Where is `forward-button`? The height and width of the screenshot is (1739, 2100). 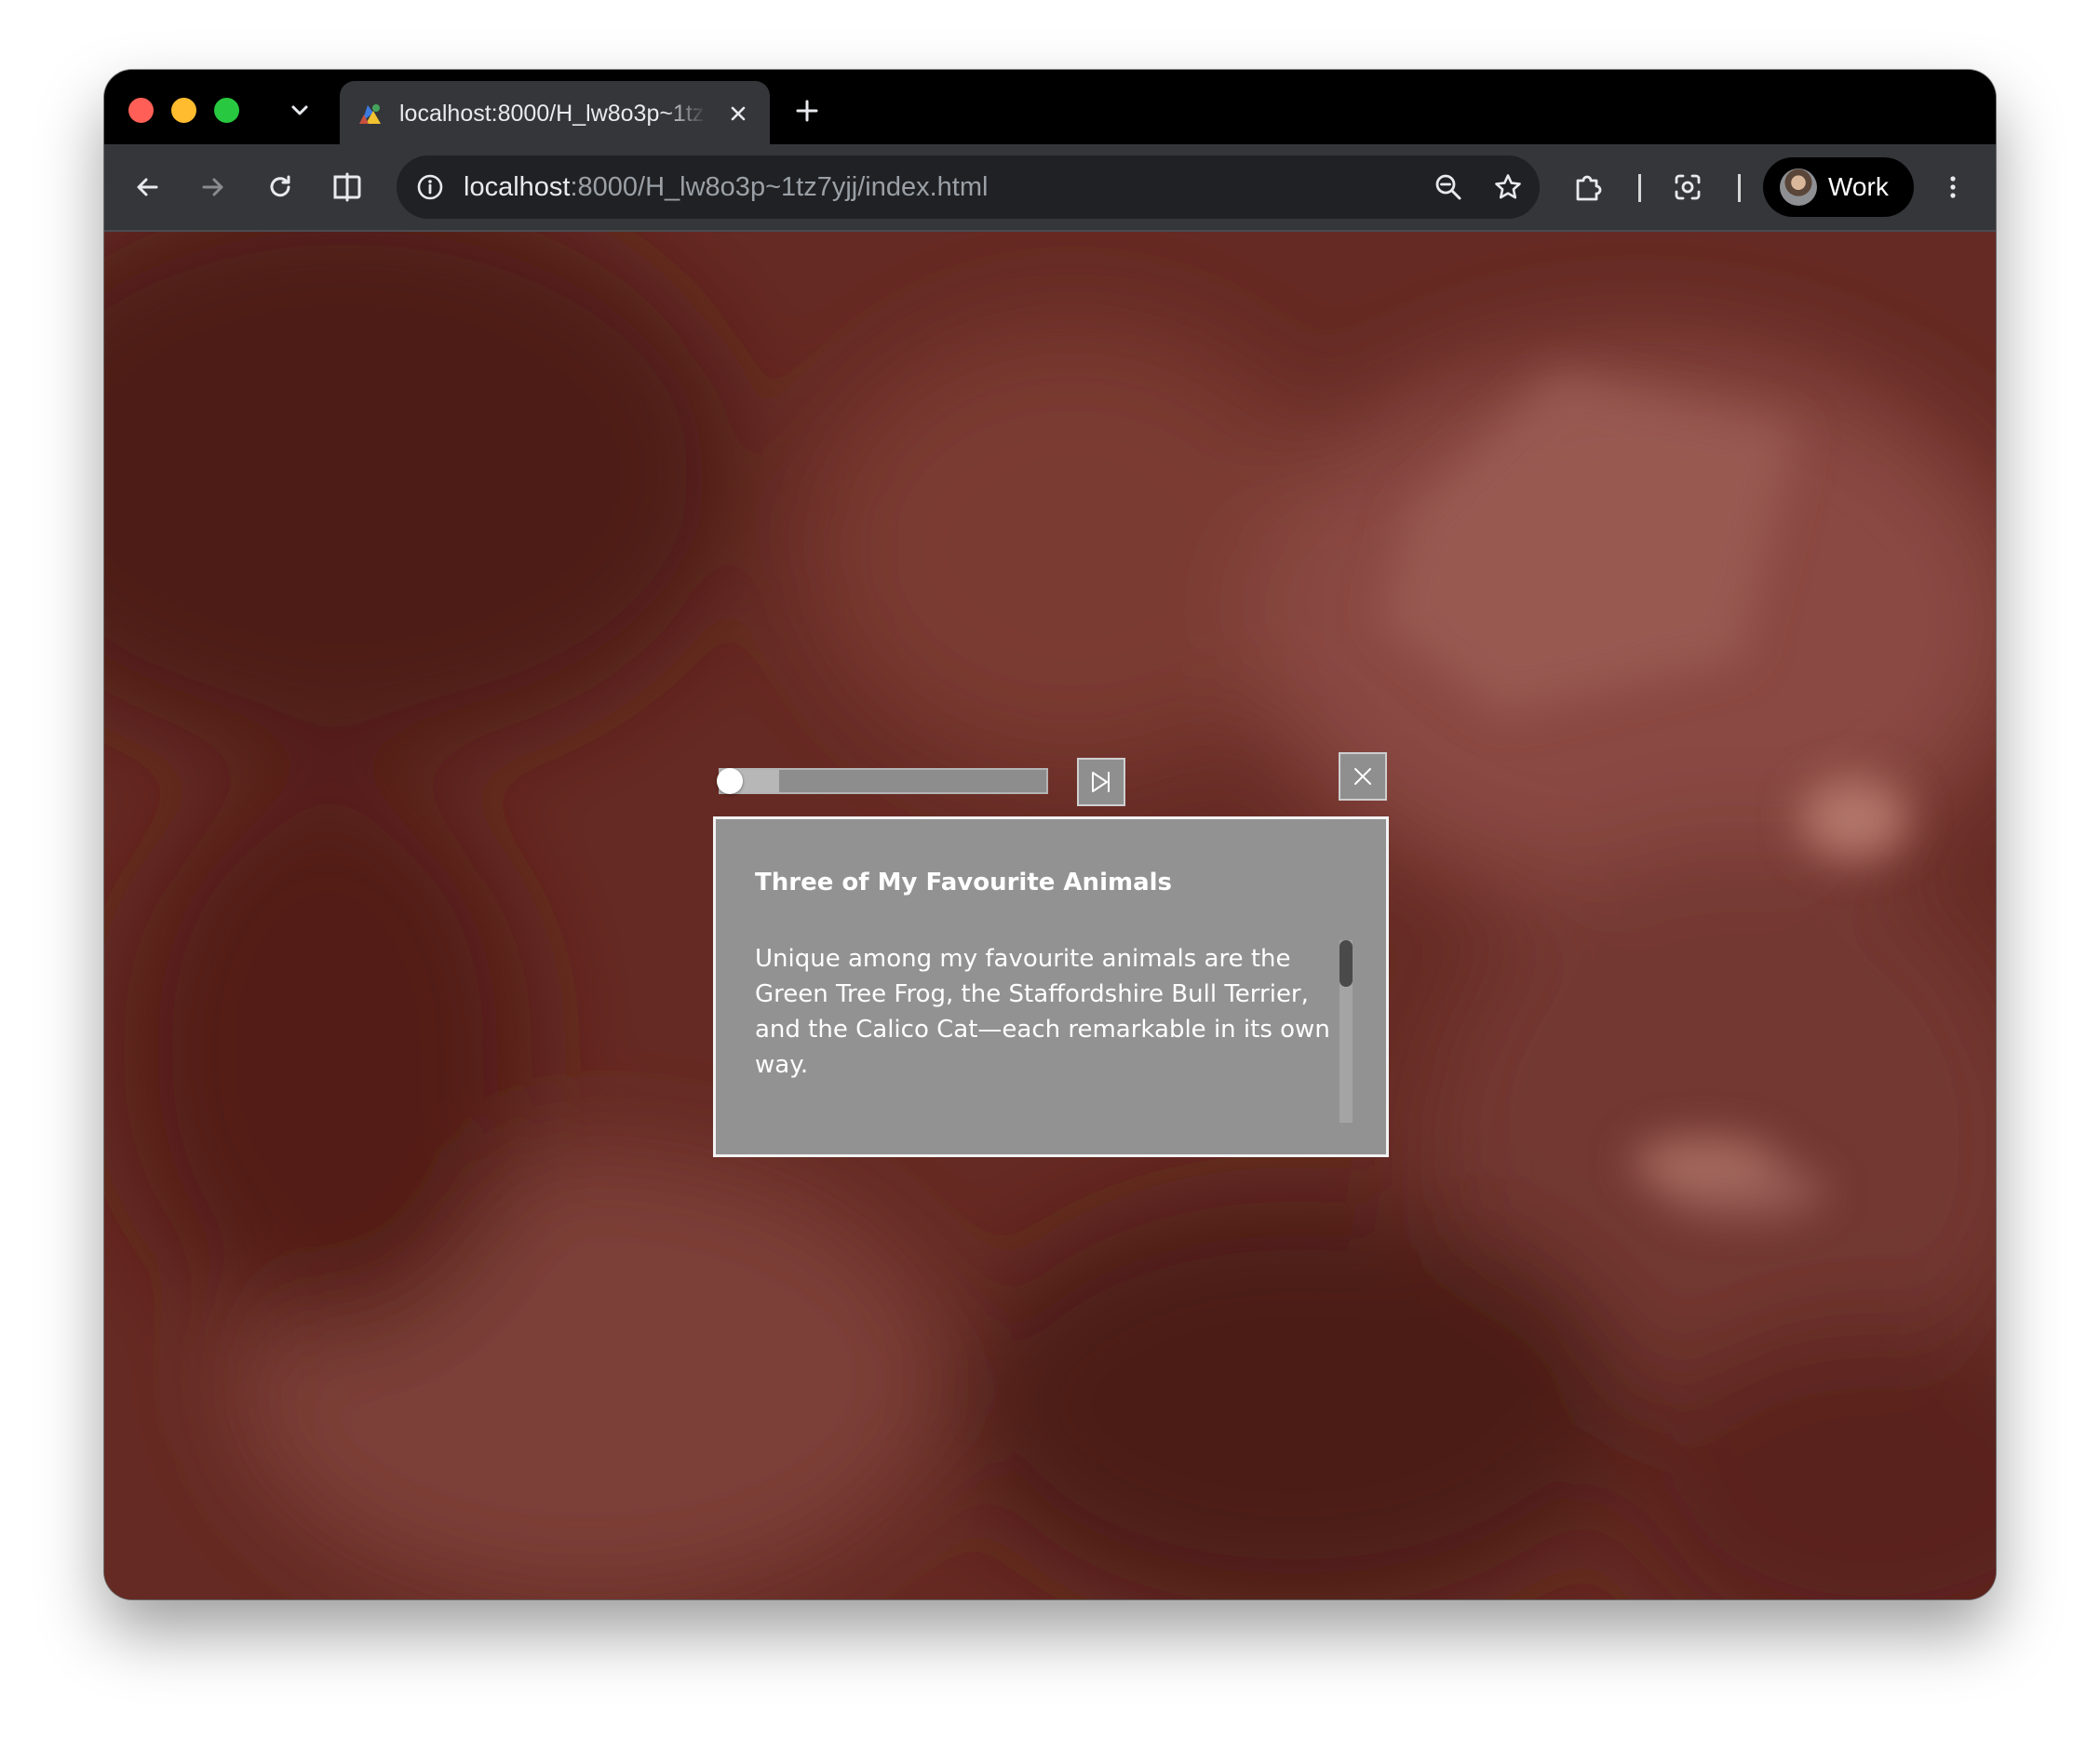 forward-button is located at coordinates (213, 187).